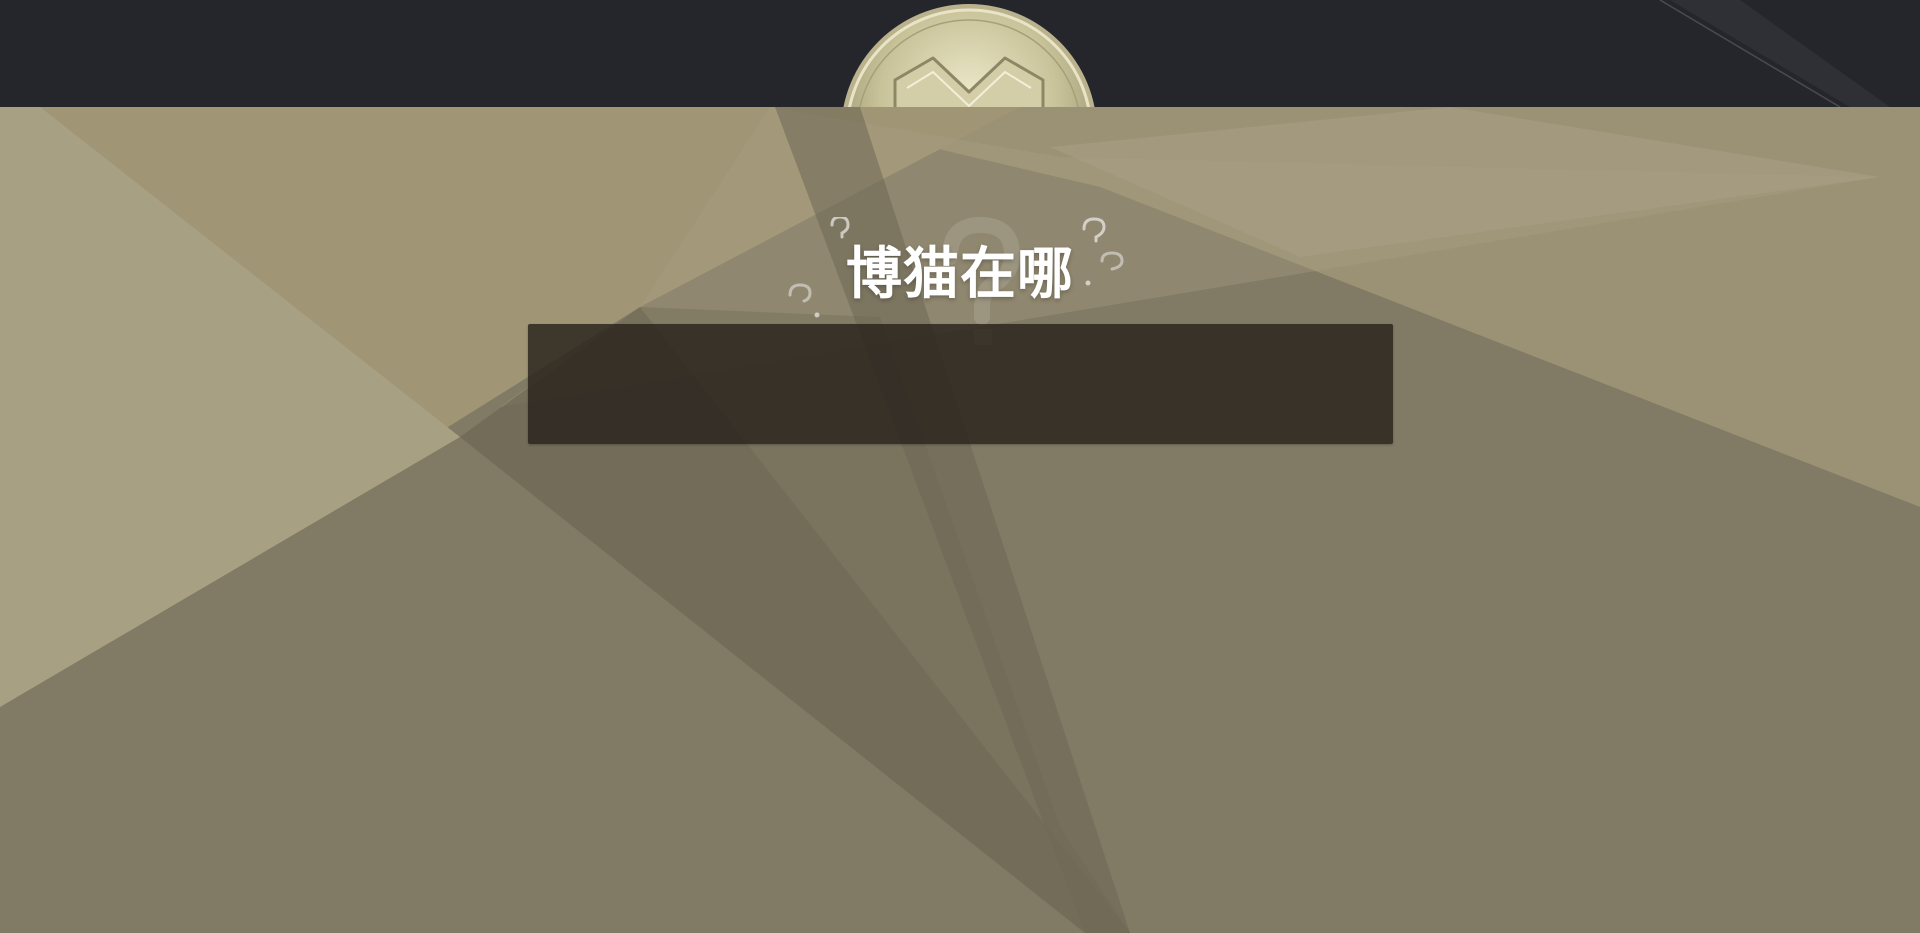  Describe the element at coordinates (960, 274) in the screenshot. I see `page-title: 博猫在哪` at that location.